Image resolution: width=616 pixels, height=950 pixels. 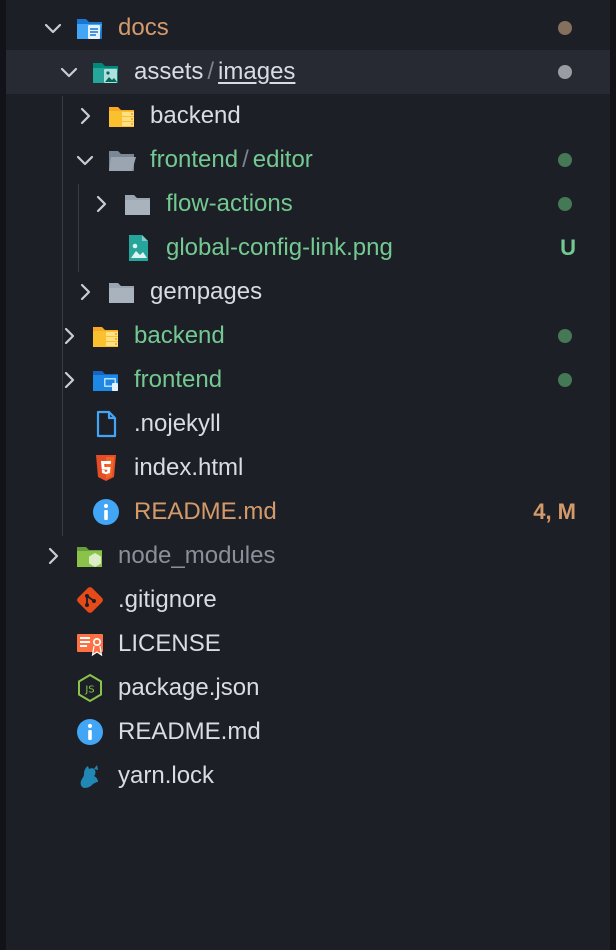 What do you see at coordinates (90, 556) in the screenshot?
I see `nodejs-folder-icon` at bounding box center [90, 556].